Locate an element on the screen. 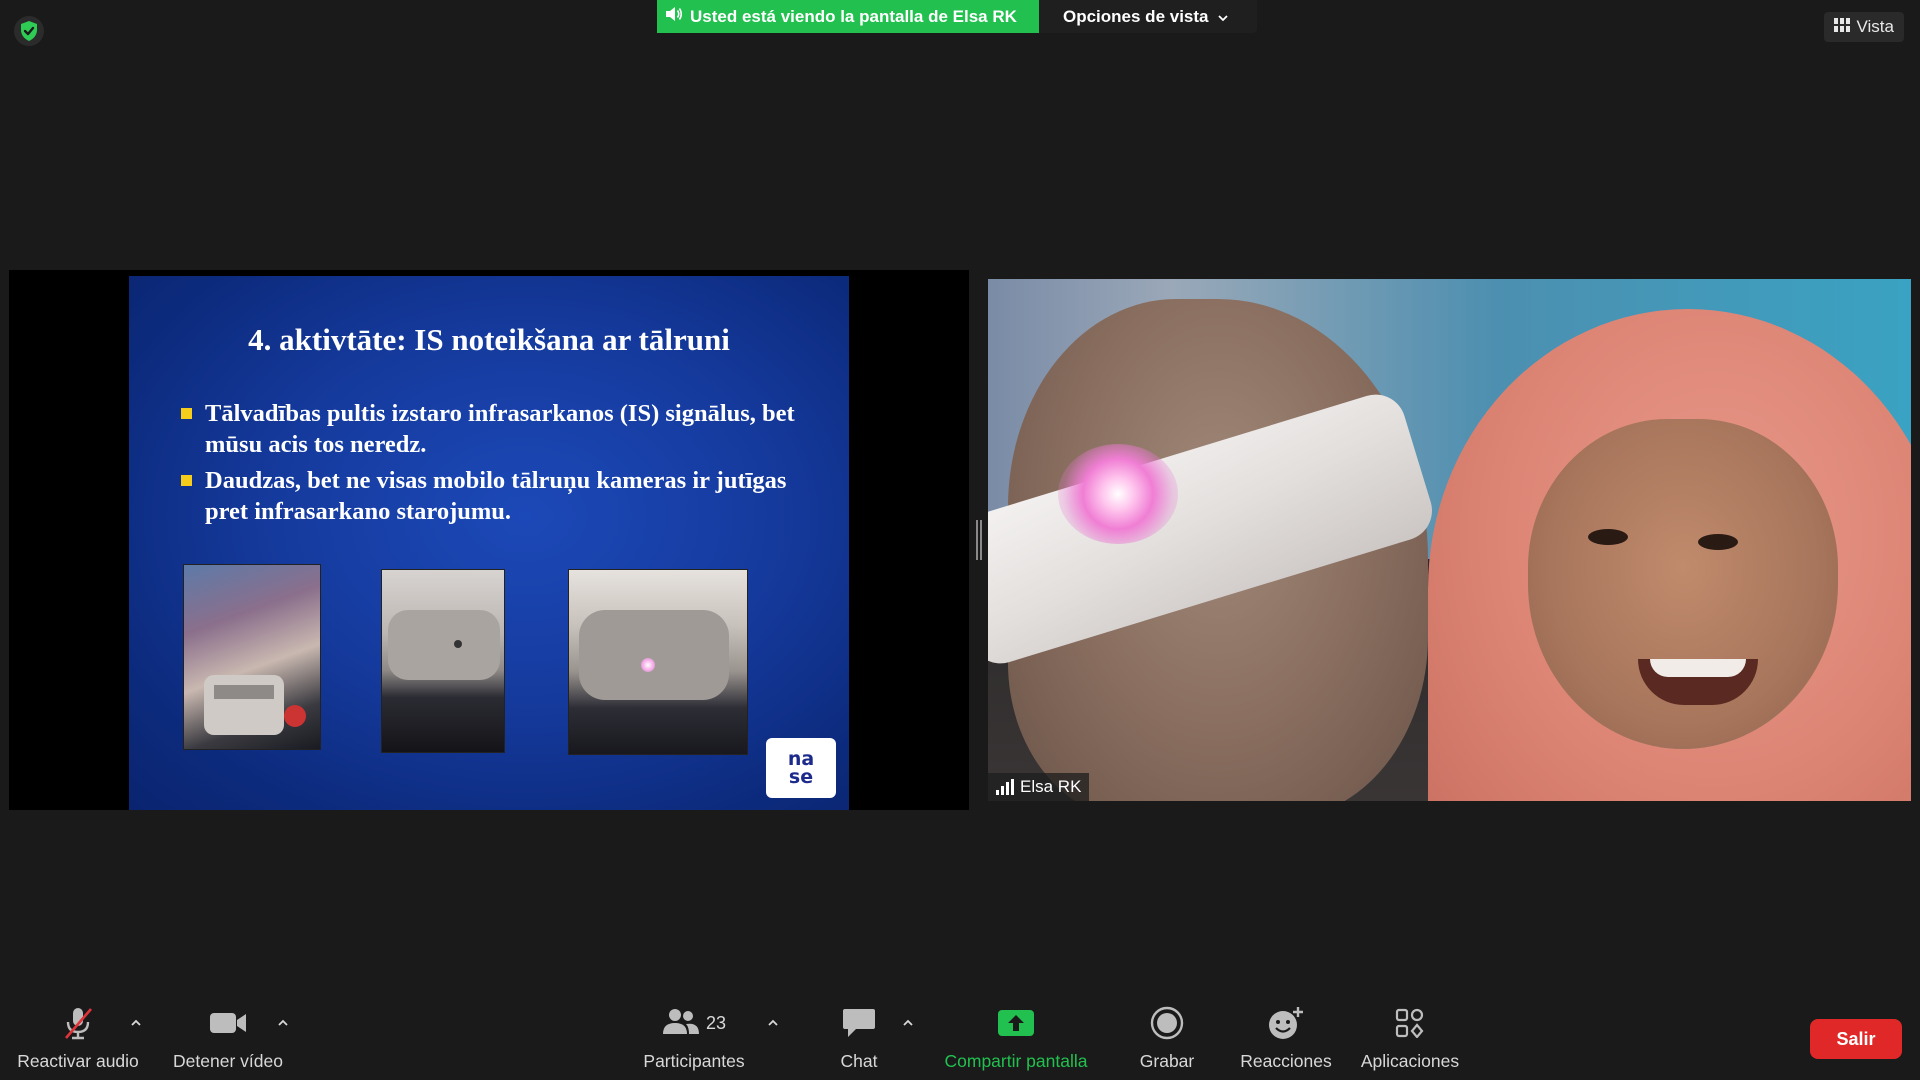 Image resolution: width=1920 pixels, height=1080 pixels. chat-button: Chat is located at coordinates (859, 1033).